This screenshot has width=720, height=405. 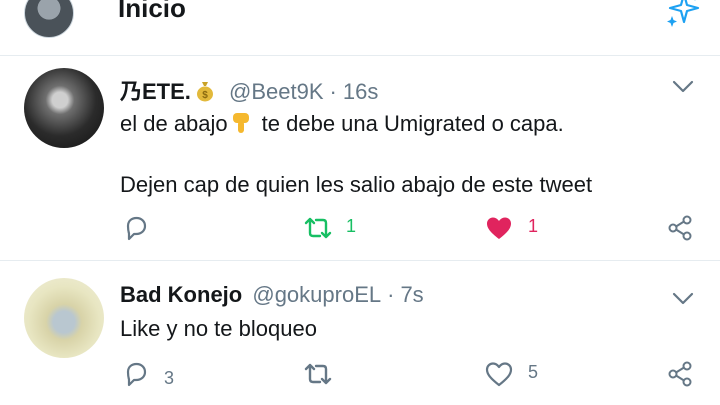 I want to click on user-handle: @Beet9K, so click(x=276, y=91).